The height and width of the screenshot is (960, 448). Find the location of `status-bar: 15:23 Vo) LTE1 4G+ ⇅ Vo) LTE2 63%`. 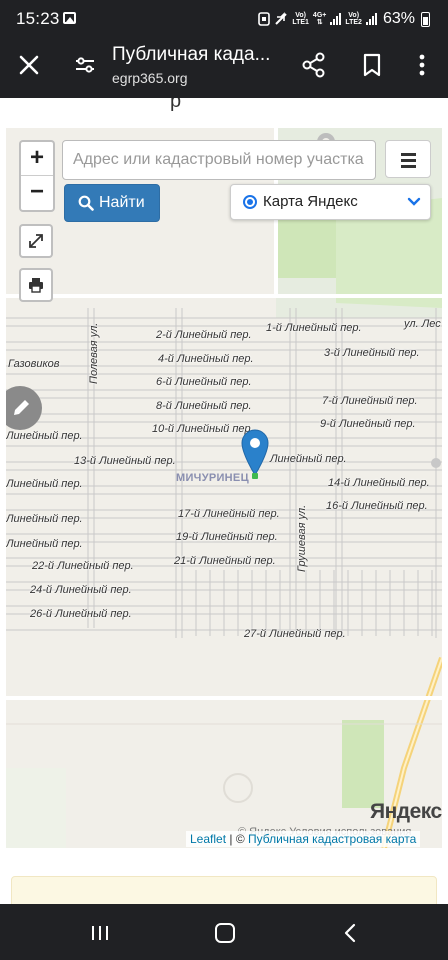

status-bar: 15:23 Vo) LTE1 4G+ ⇅ Vo) LTE2 63% is located at coordinates (224, 19).